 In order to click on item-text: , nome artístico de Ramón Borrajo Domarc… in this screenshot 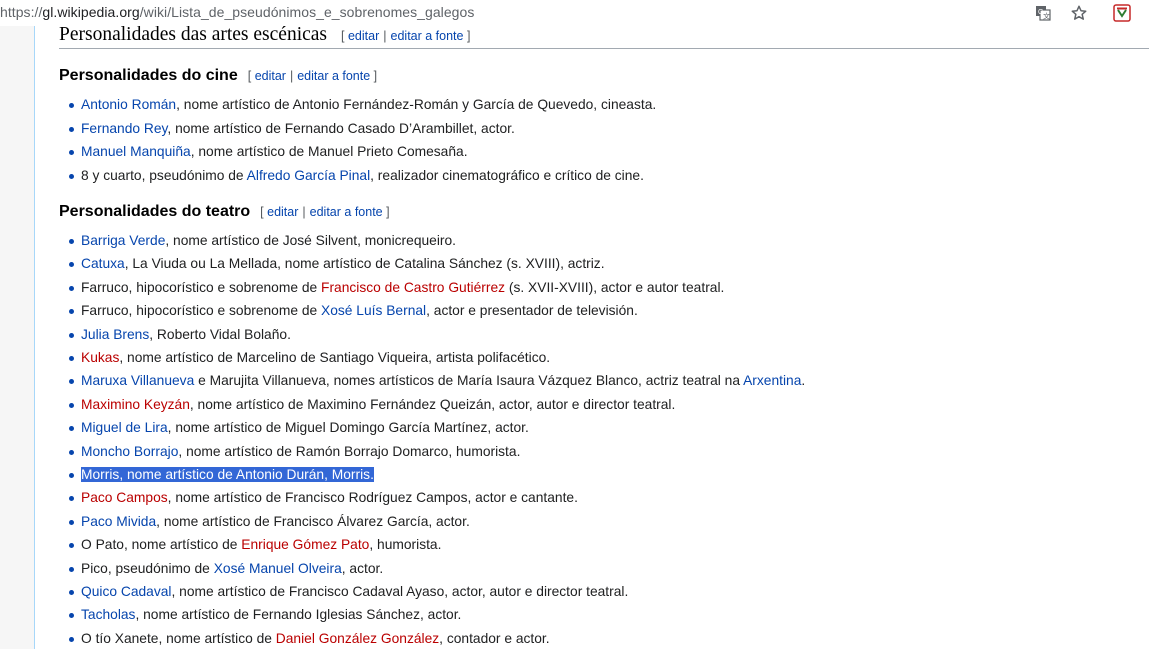, I will do `click(349, 451)`.